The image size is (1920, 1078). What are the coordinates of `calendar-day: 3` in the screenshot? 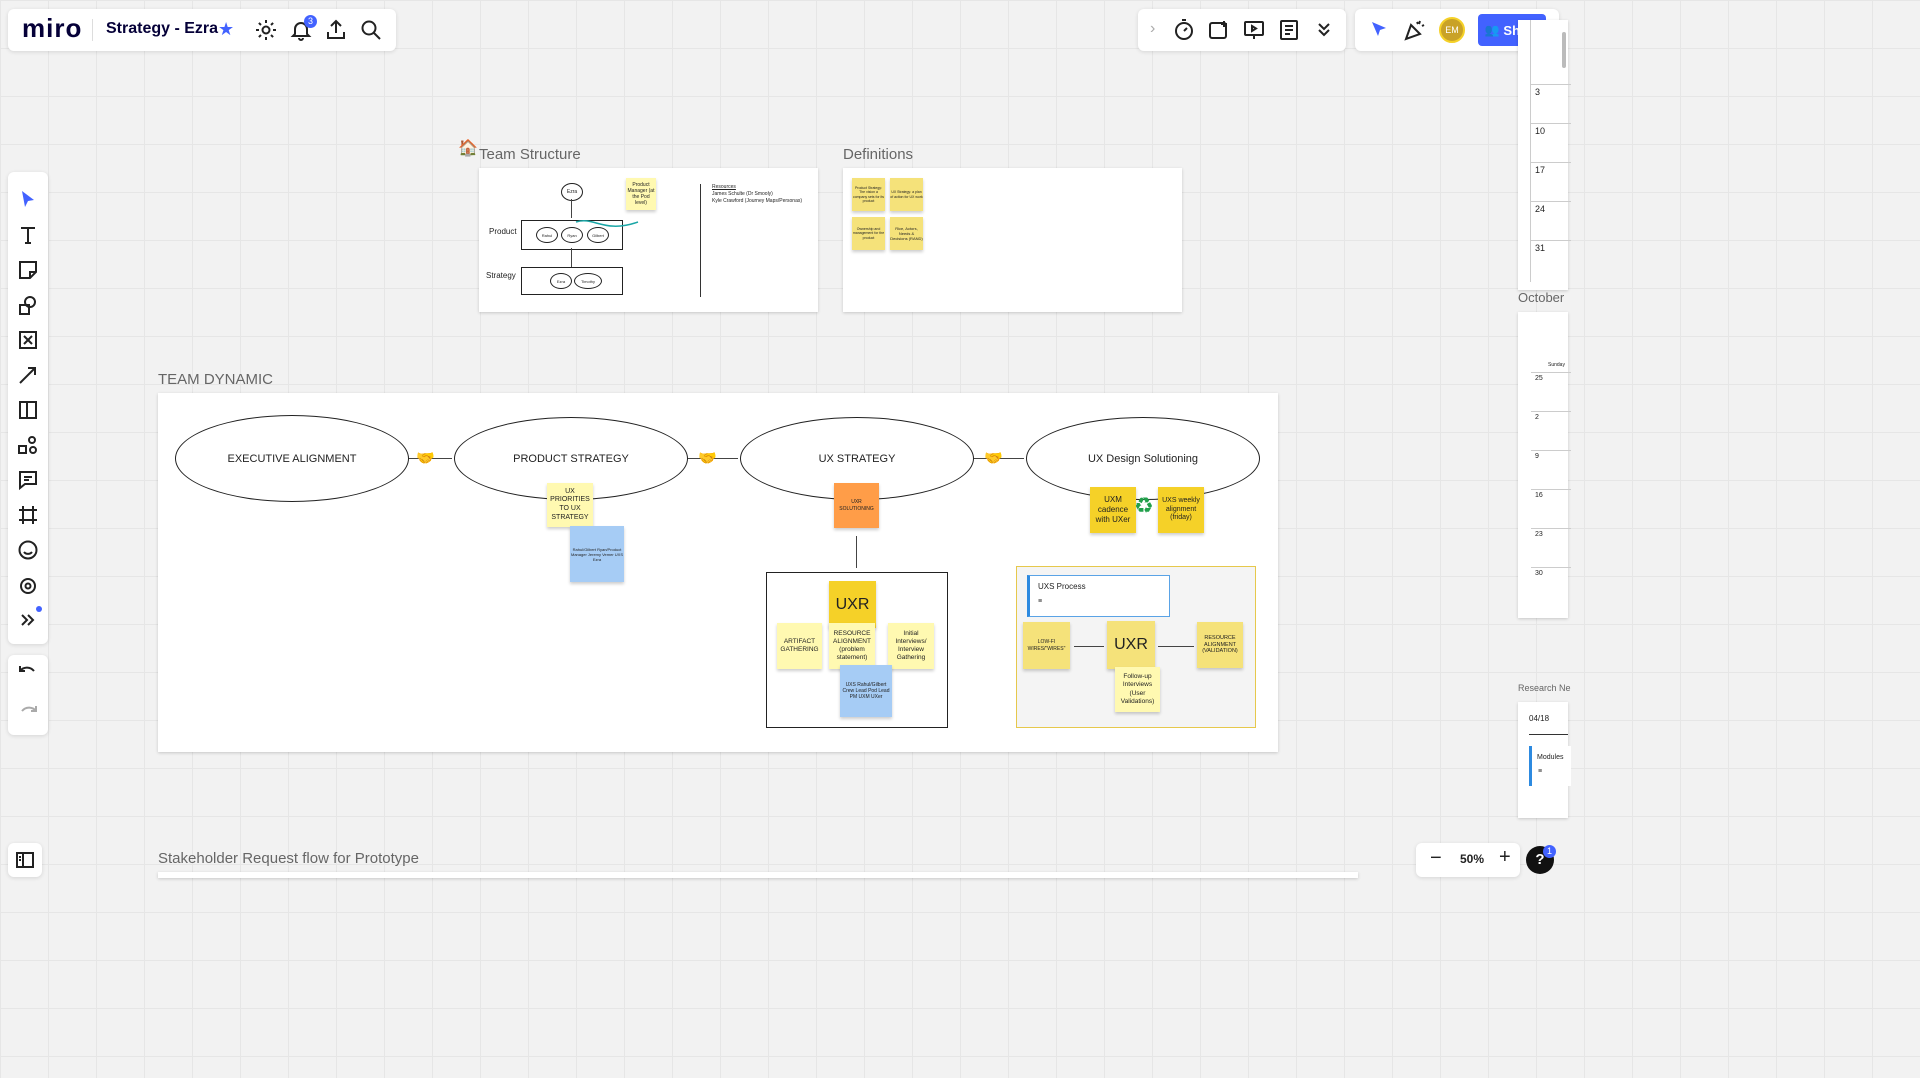 It's located at (1551, 103).